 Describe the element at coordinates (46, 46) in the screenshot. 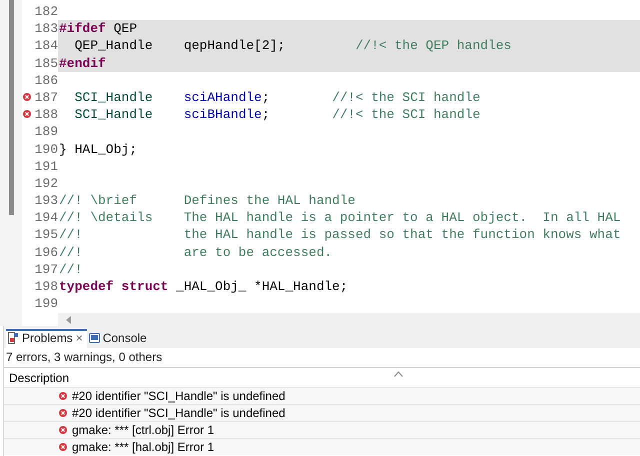

I see `line-number: 184` at that location.